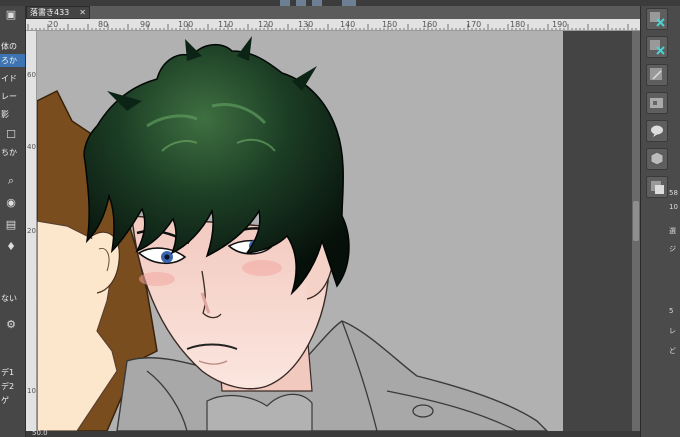 The height and width of the screenshot is (437, 680). I want to click on panel-item: ちか, so click(12, 152).